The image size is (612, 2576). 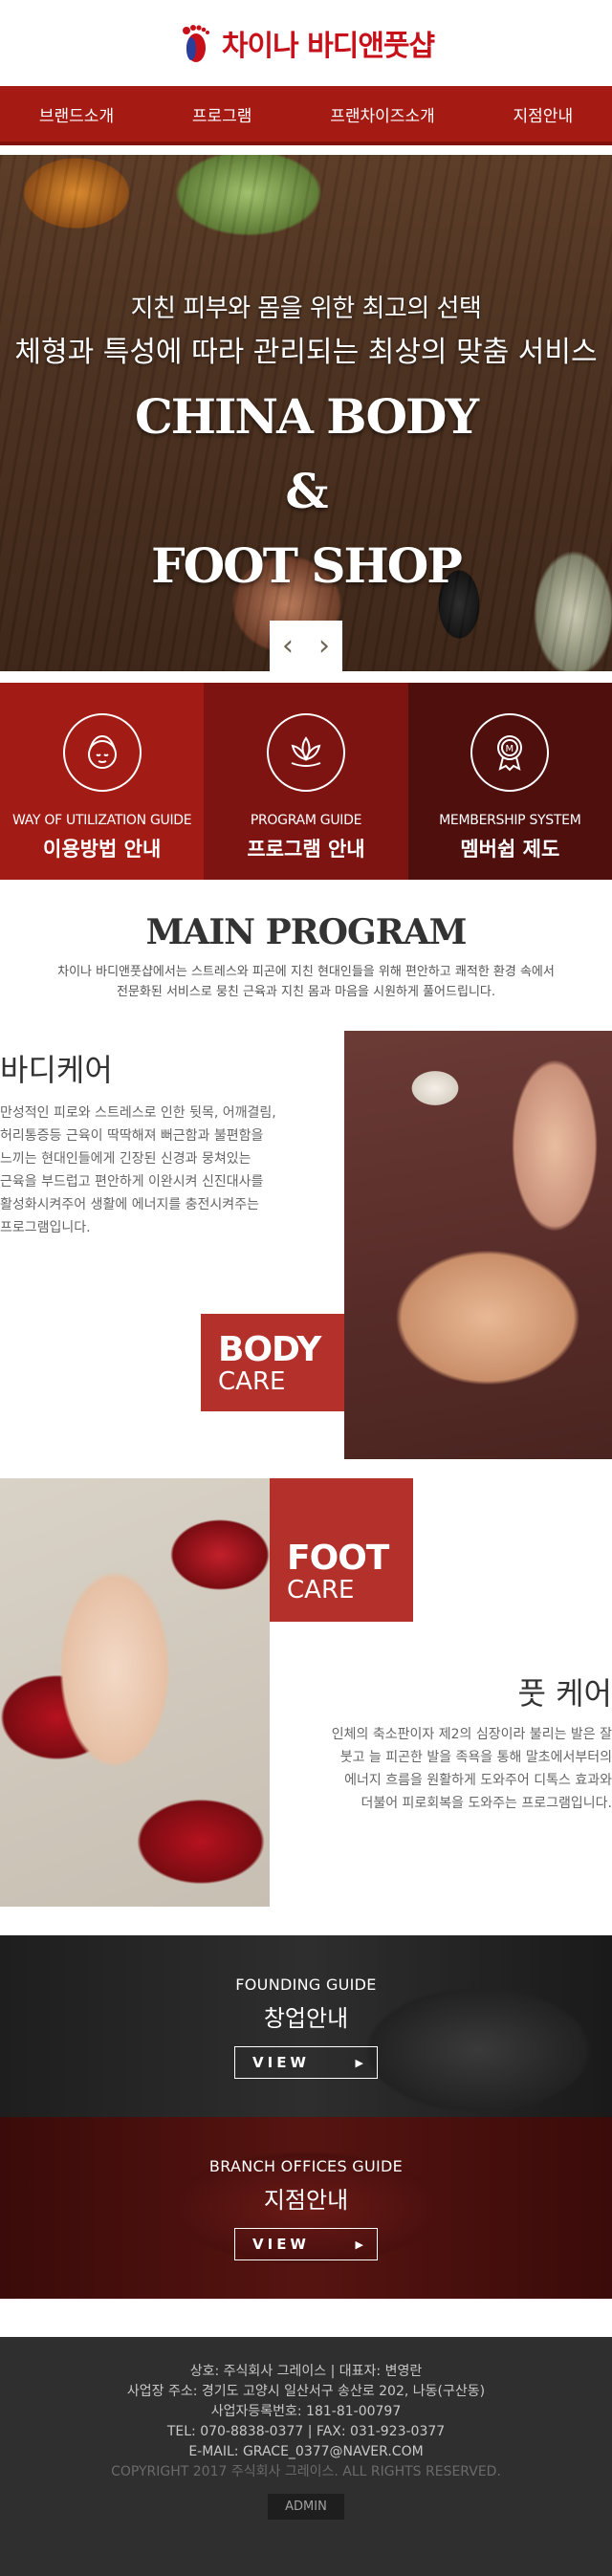 What do you see at coordinates (565, 1692) in the screenshot?
I see `foot-care-title: 풋 케어` at bounding box center [565, 1692].